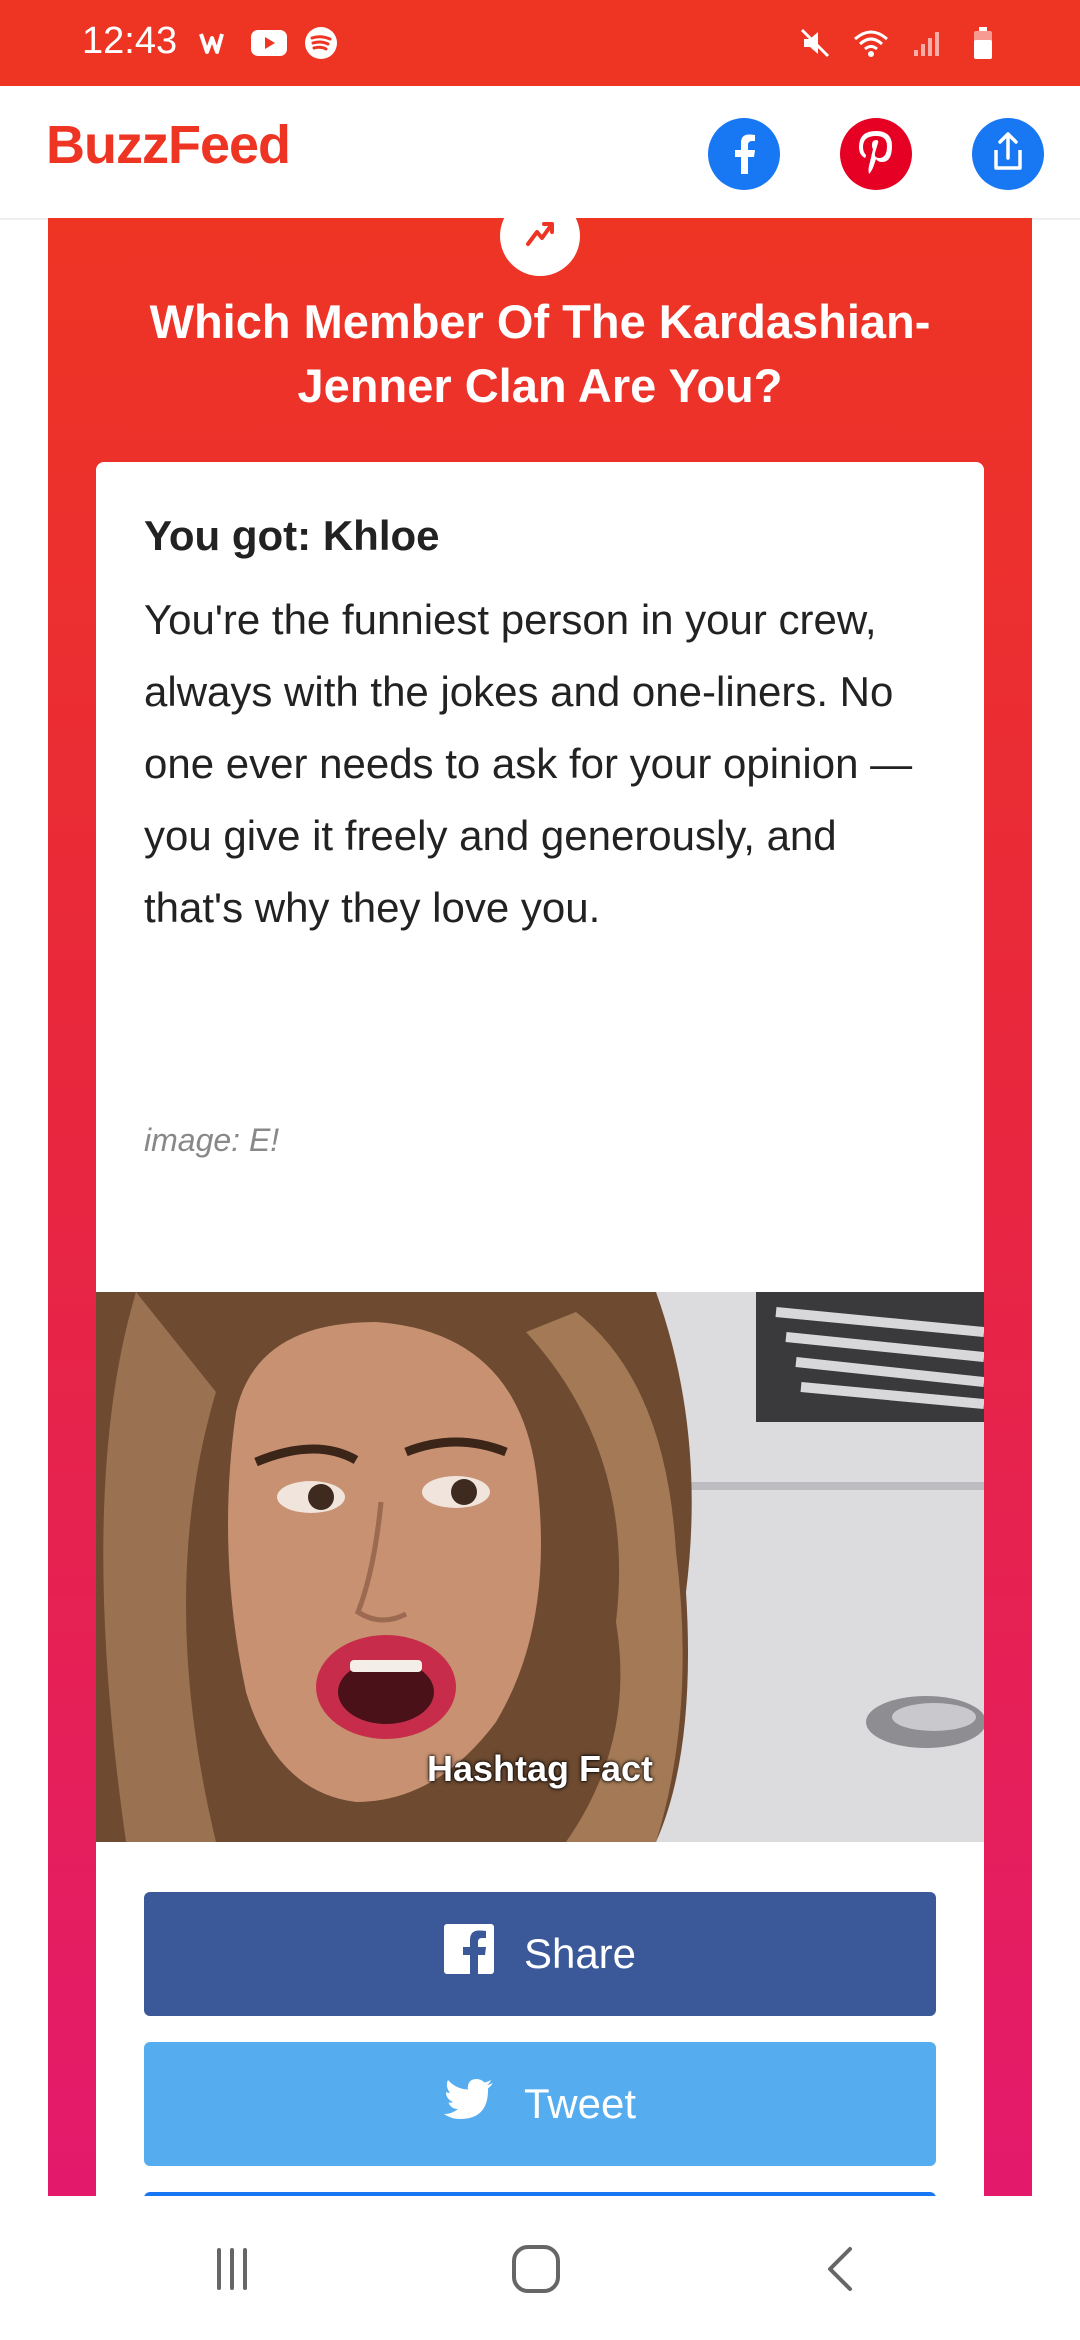  I want to click on back-button, so click(840, 2271).